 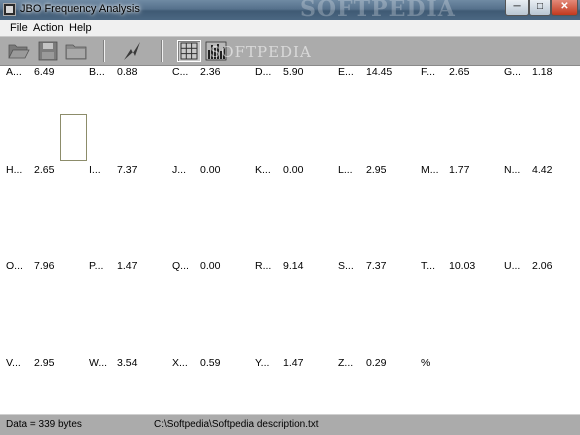 I want to click on menu-action: Action, so click(x=48, y=28).